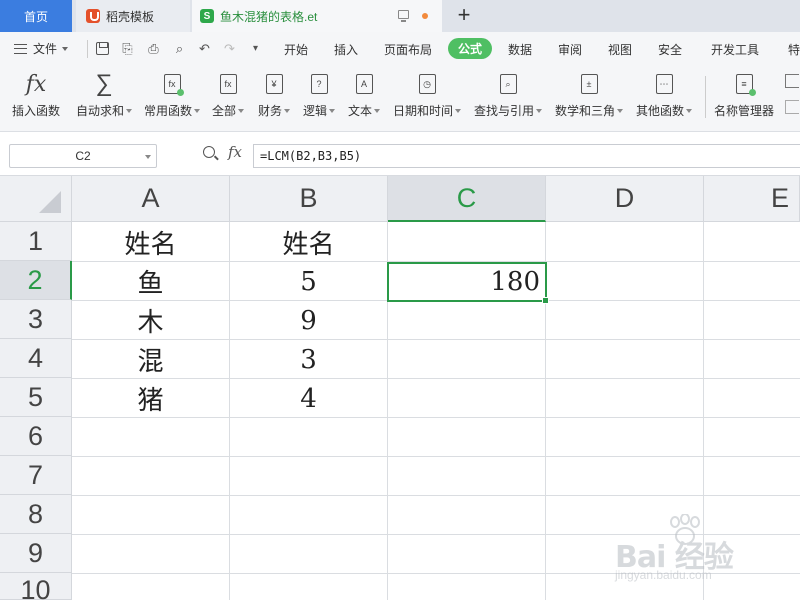  What do you see at coordinates (209, 152) in the screenshot?
I see `zoom-icon` at bounding box center [209, 152].